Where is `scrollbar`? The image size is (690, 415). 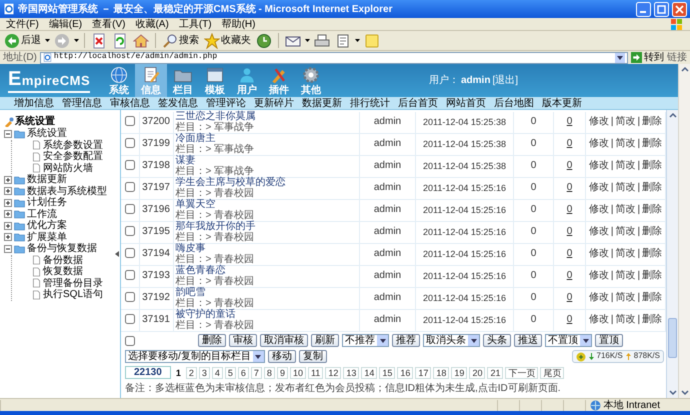
scrollbar is located at coordinates (672, 254).